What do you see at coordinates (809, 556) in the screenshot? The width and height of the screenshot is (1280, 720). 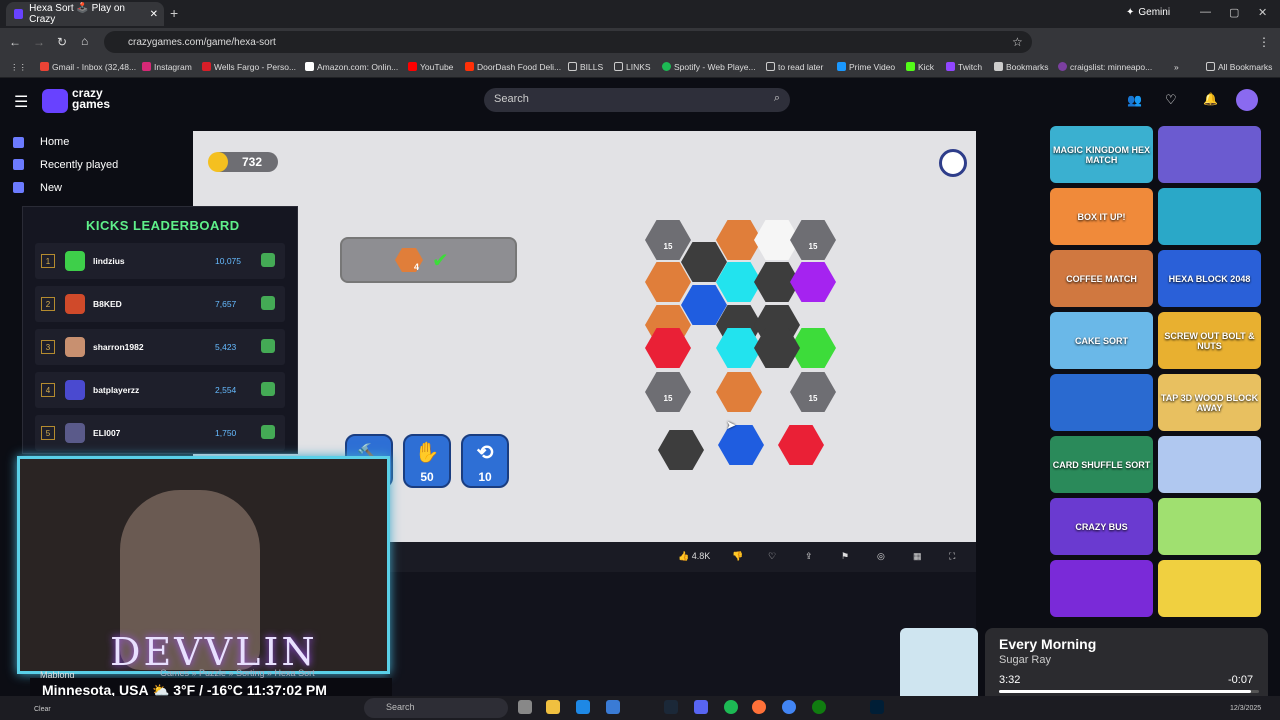 I see `share-icon: ⇪` at bounding box center [809, 556].